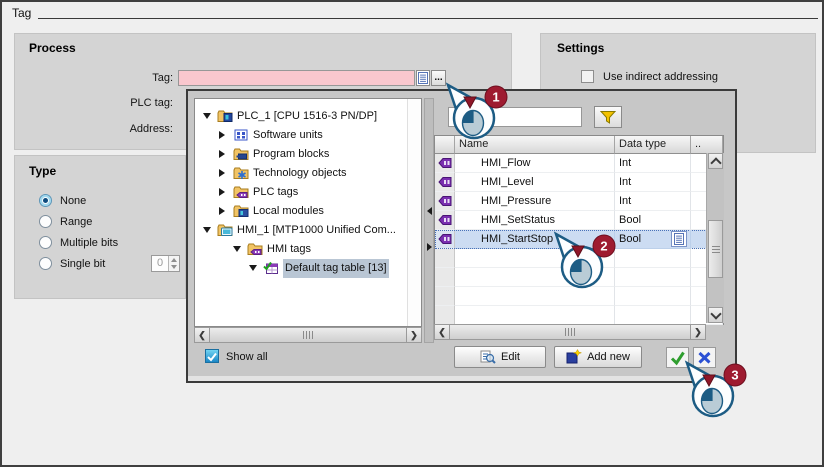 Image resolution: width=824 pixels, height=467 pixels. What do you see at coordinates (581, 48) in the screenshot?
I see `settings-group-title: Settings` at bounding box center [581, 48].